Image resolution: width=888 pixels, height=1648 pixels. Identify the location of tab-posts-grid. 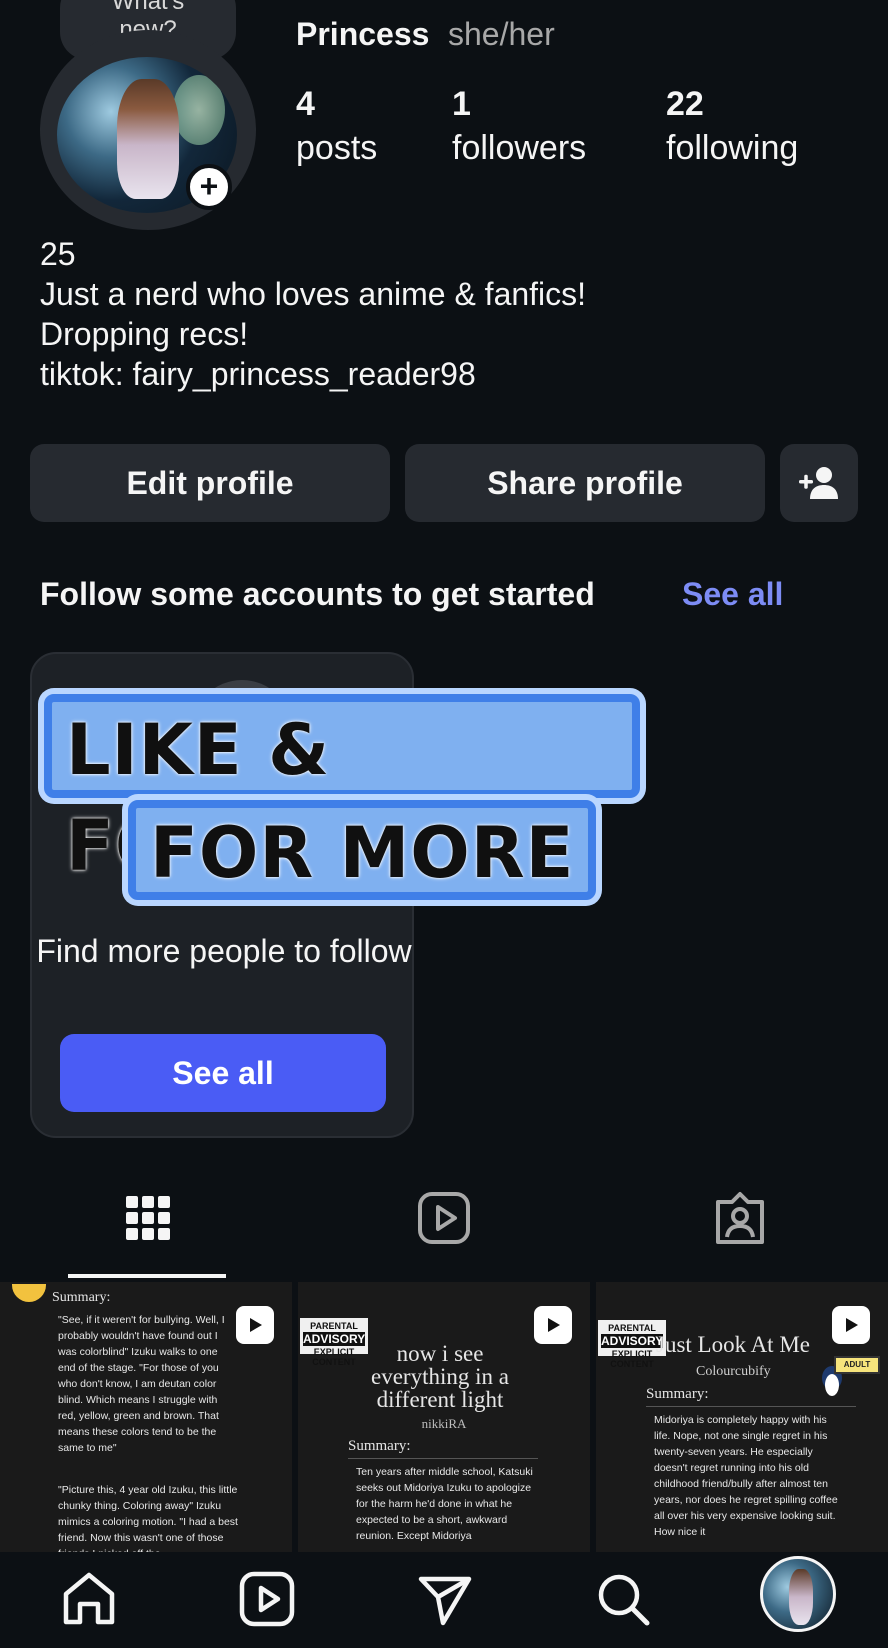
(148, 1218).